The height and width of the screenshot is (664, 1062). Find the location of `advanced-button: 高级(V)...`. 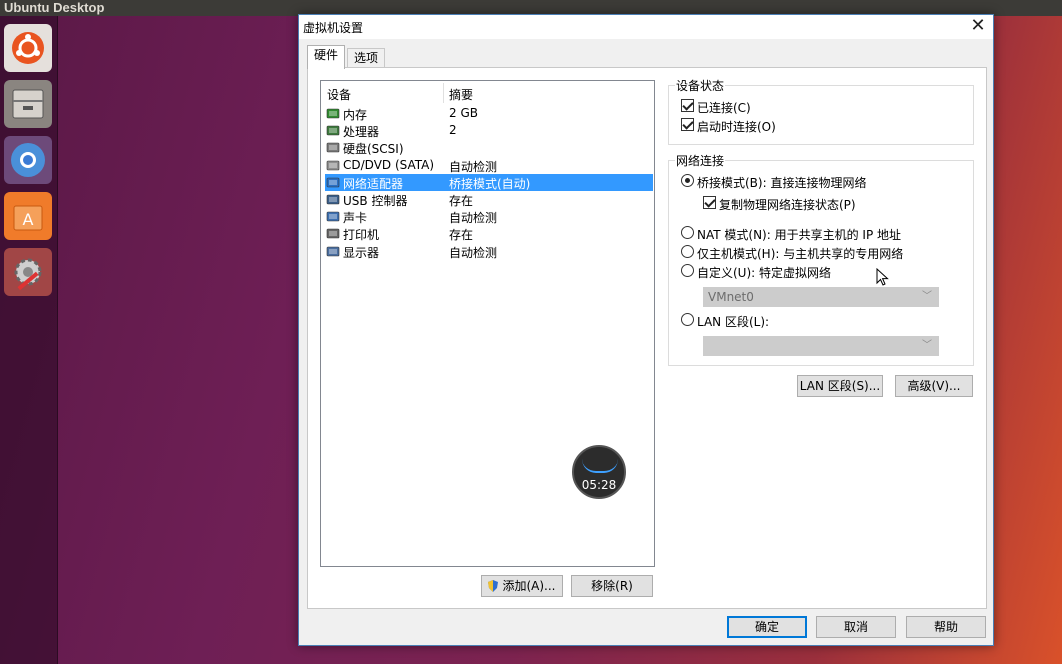

advanced-button: 高级(V)... is located at coordinates (934, 386).